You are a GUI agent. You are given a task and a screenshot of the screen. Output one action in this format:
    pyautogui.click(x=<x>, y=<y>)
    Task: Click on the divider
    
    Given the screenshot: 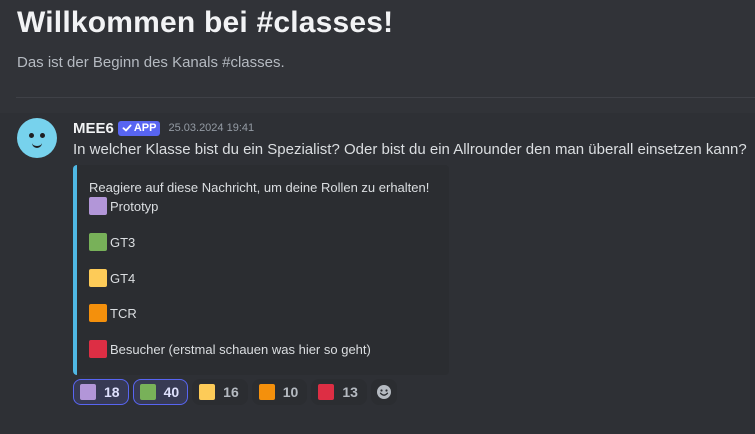 What is the action you would take?
    pyautogui.click(x=385, y=97)
    